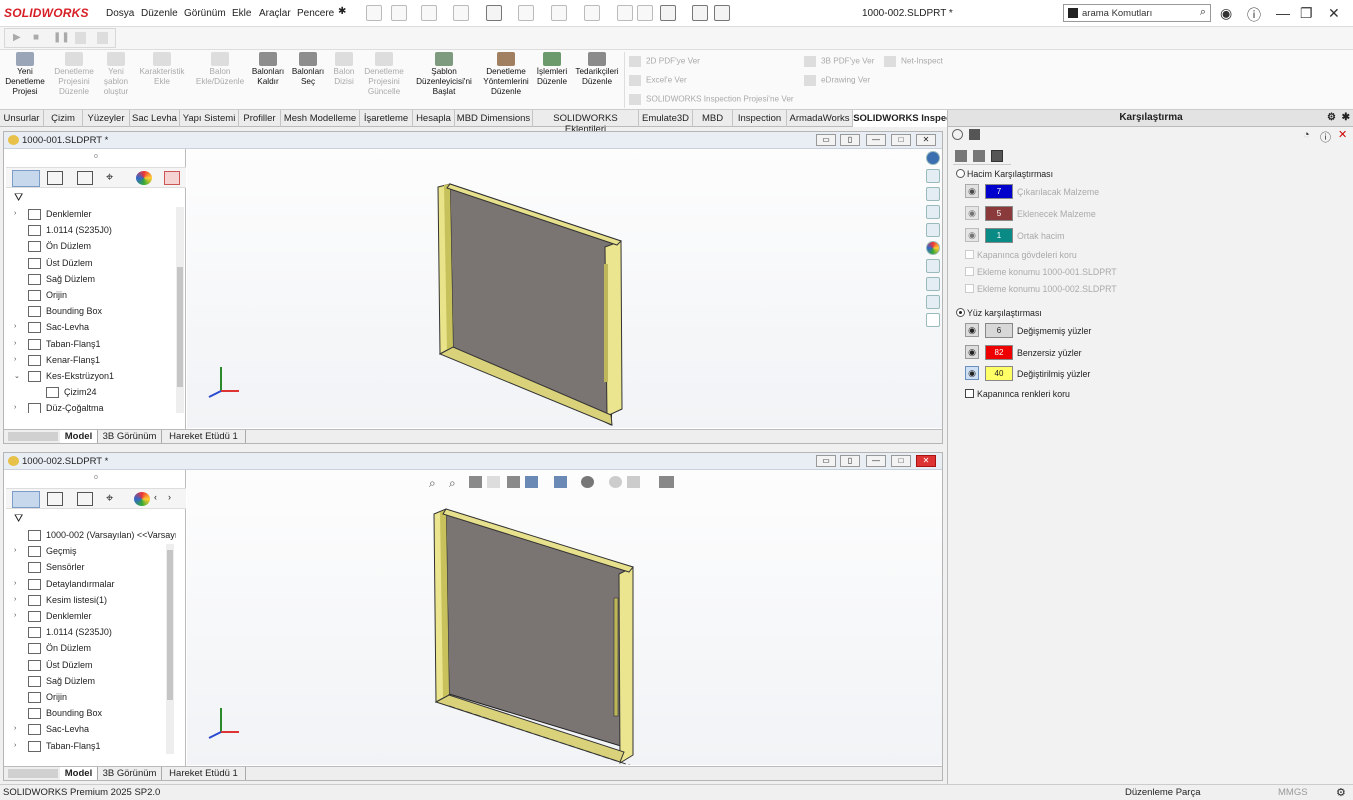  What do you see at coordinates (494, 13) in the screenshot?
I see `print-icon` at bounding box center [494, 13].